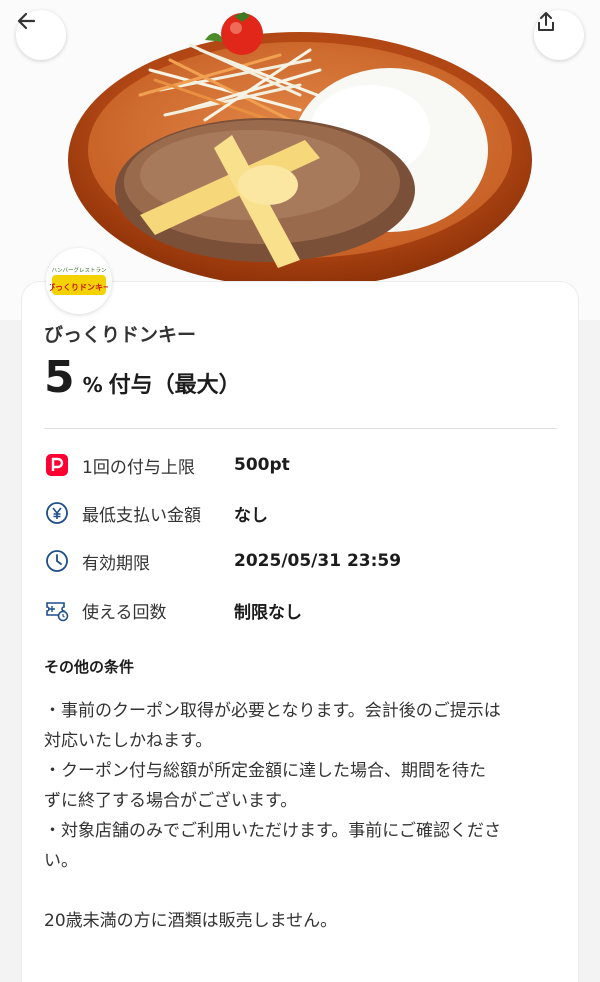 Image resolution: width=600 pixels, height=982 pixels. Describe the element at coordinates (138, 467) in the screenshot. I see `detail-label: 1回の付与上限` at that location.